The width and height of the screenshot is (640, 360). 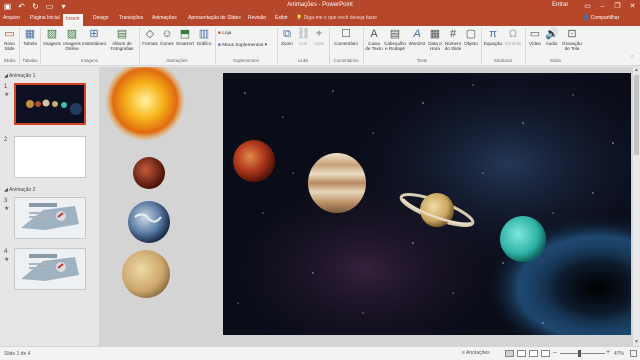 I want to click on new-slide-label: Novo Slide, so click(x=9, y=46).